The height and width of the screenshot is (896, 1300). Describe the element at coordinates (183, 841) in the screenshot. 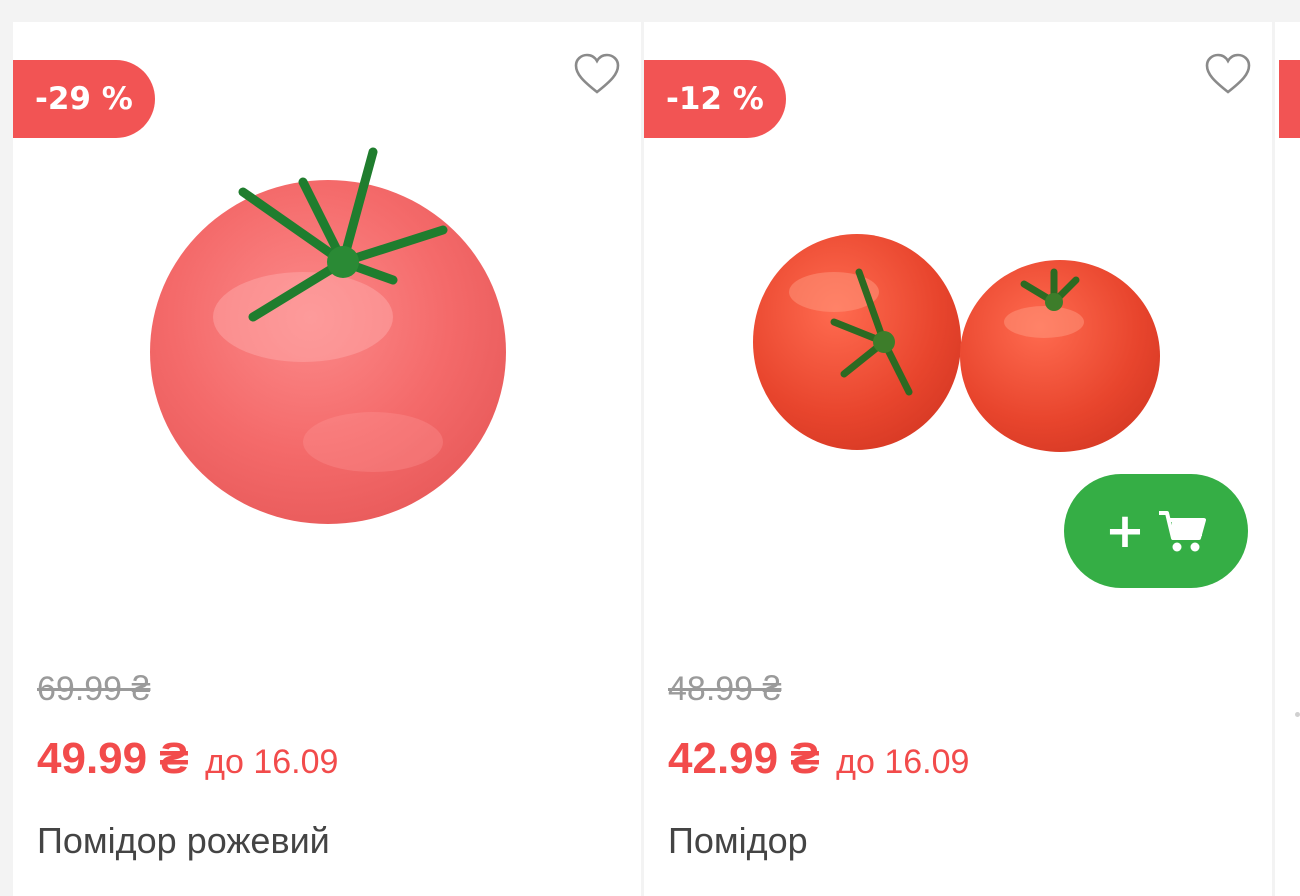

I see `product-name: Помідор рожевий` at that location.